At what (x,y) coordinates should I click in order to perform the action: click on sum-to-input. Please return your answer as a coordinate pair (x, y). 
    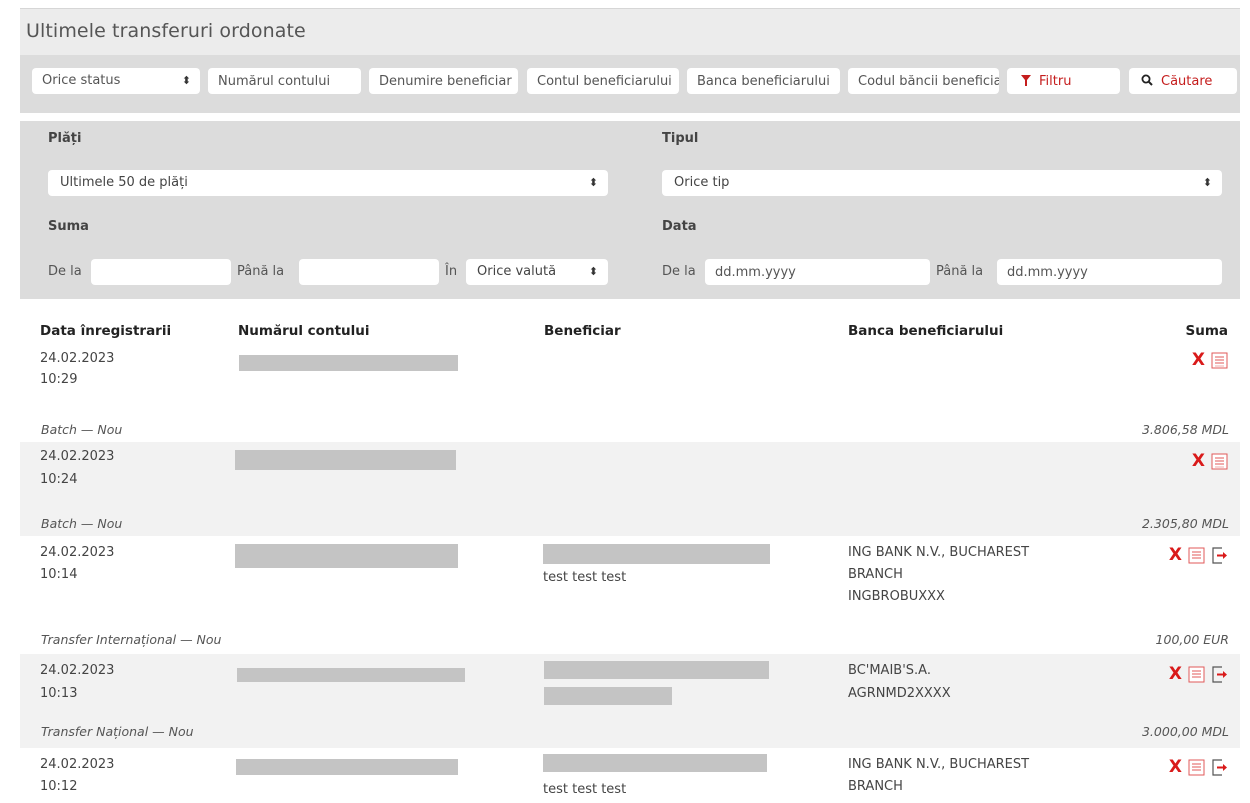
    Looking at the image, I should click on (369, 272).